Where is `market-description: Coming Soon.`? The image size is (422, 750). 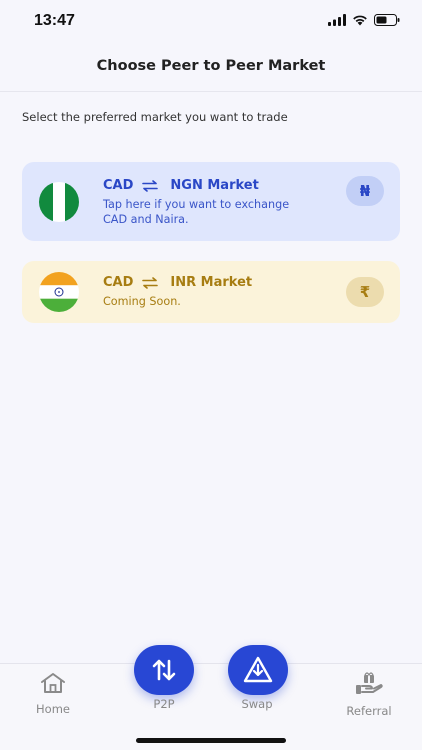
market-description: Coming Soon. is located at coordinates (177, 301).